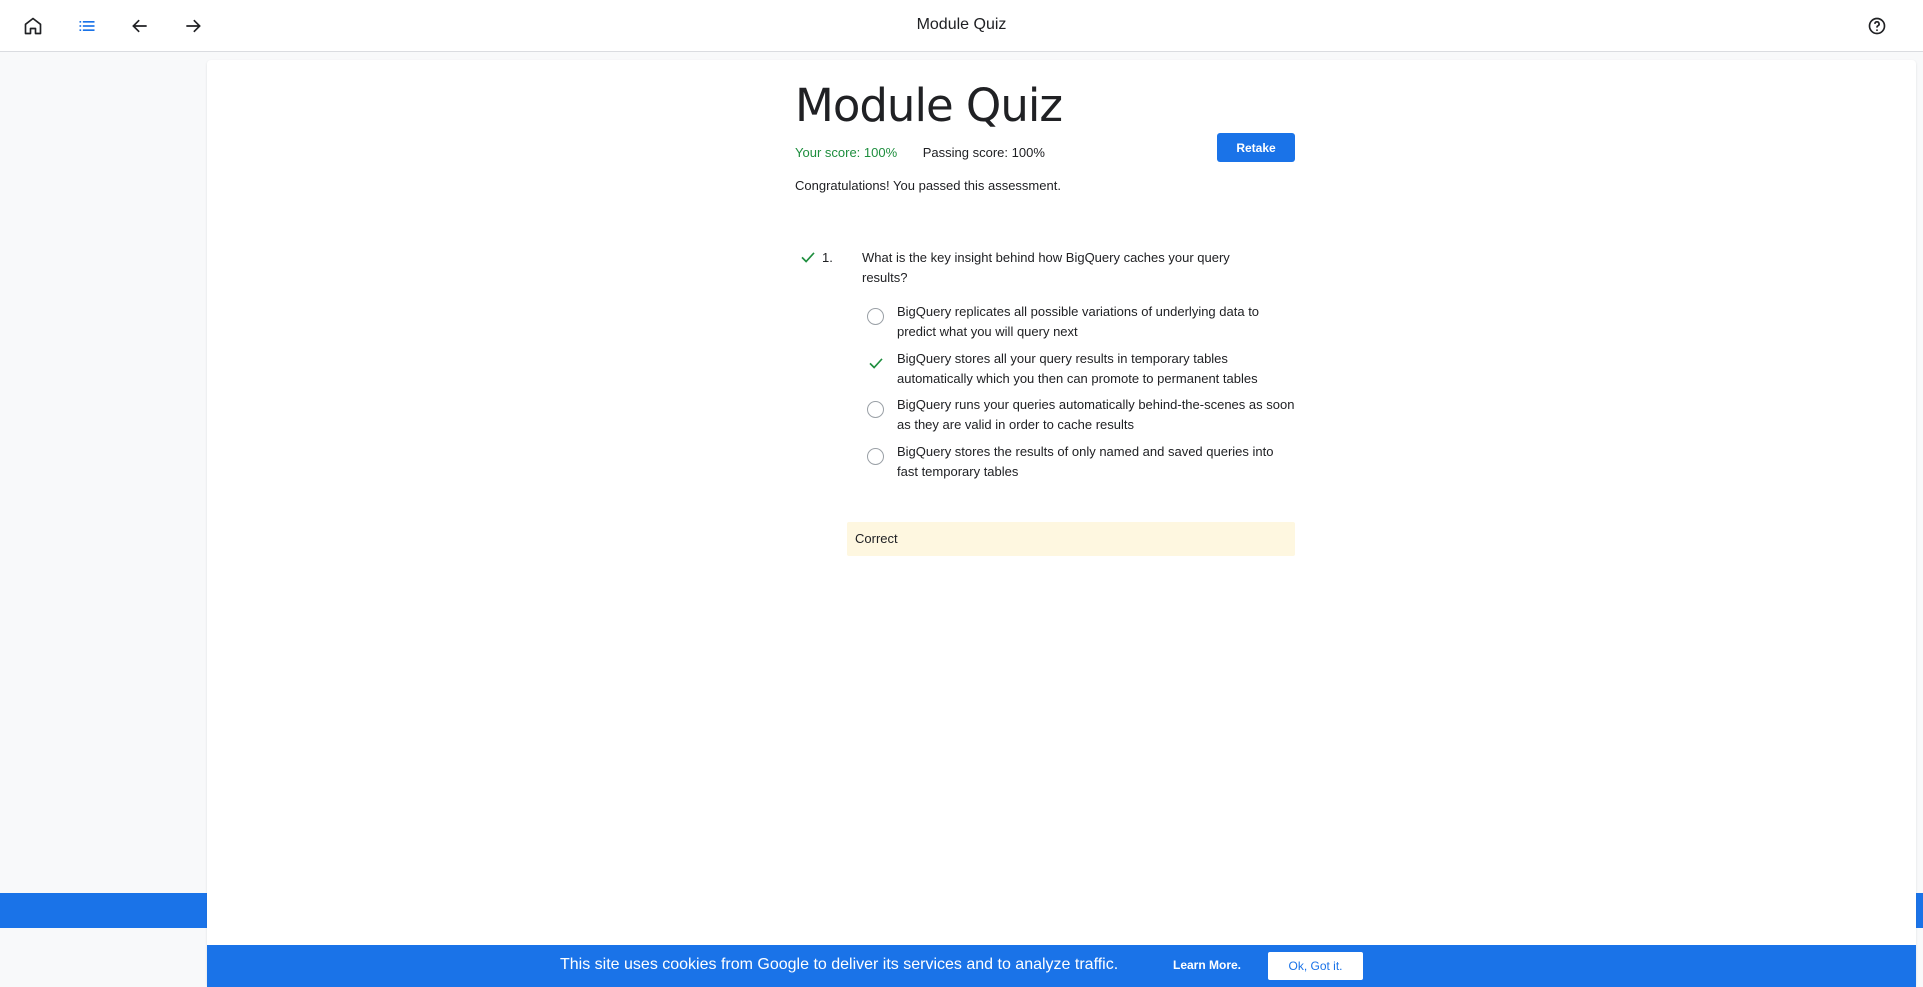  I want to click on help-button, so click(1877, 26).